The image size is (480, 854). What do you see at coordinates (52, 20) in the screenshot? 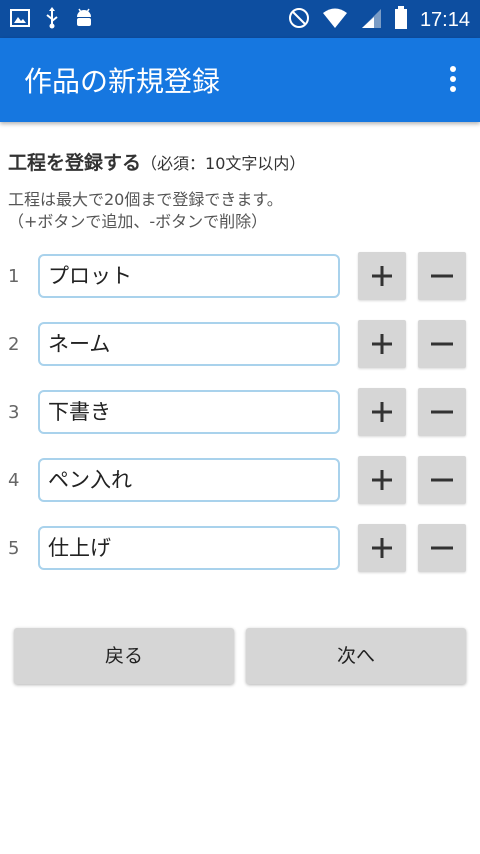
I see `usb-icon` at bounding box center [52, 20].